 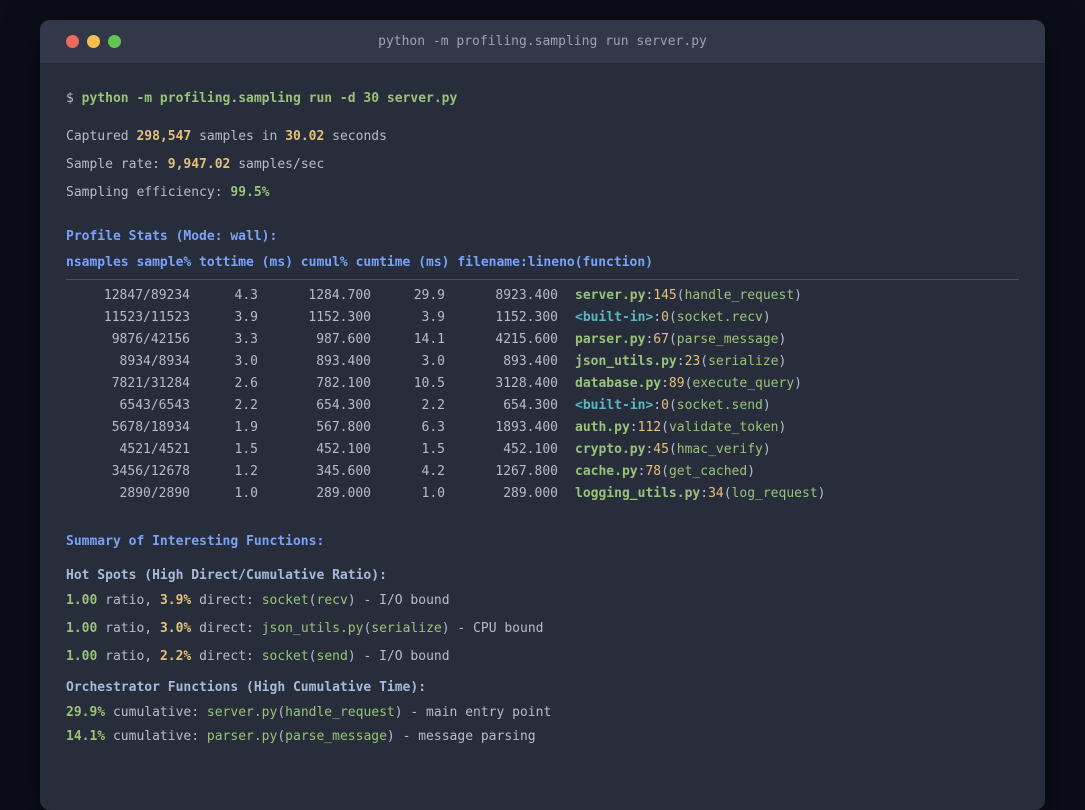 What do you see at coordinates (526, 471) in the screenshot?
I see `cumtime-cell: 1267.800` at bounding box center [526, 471].